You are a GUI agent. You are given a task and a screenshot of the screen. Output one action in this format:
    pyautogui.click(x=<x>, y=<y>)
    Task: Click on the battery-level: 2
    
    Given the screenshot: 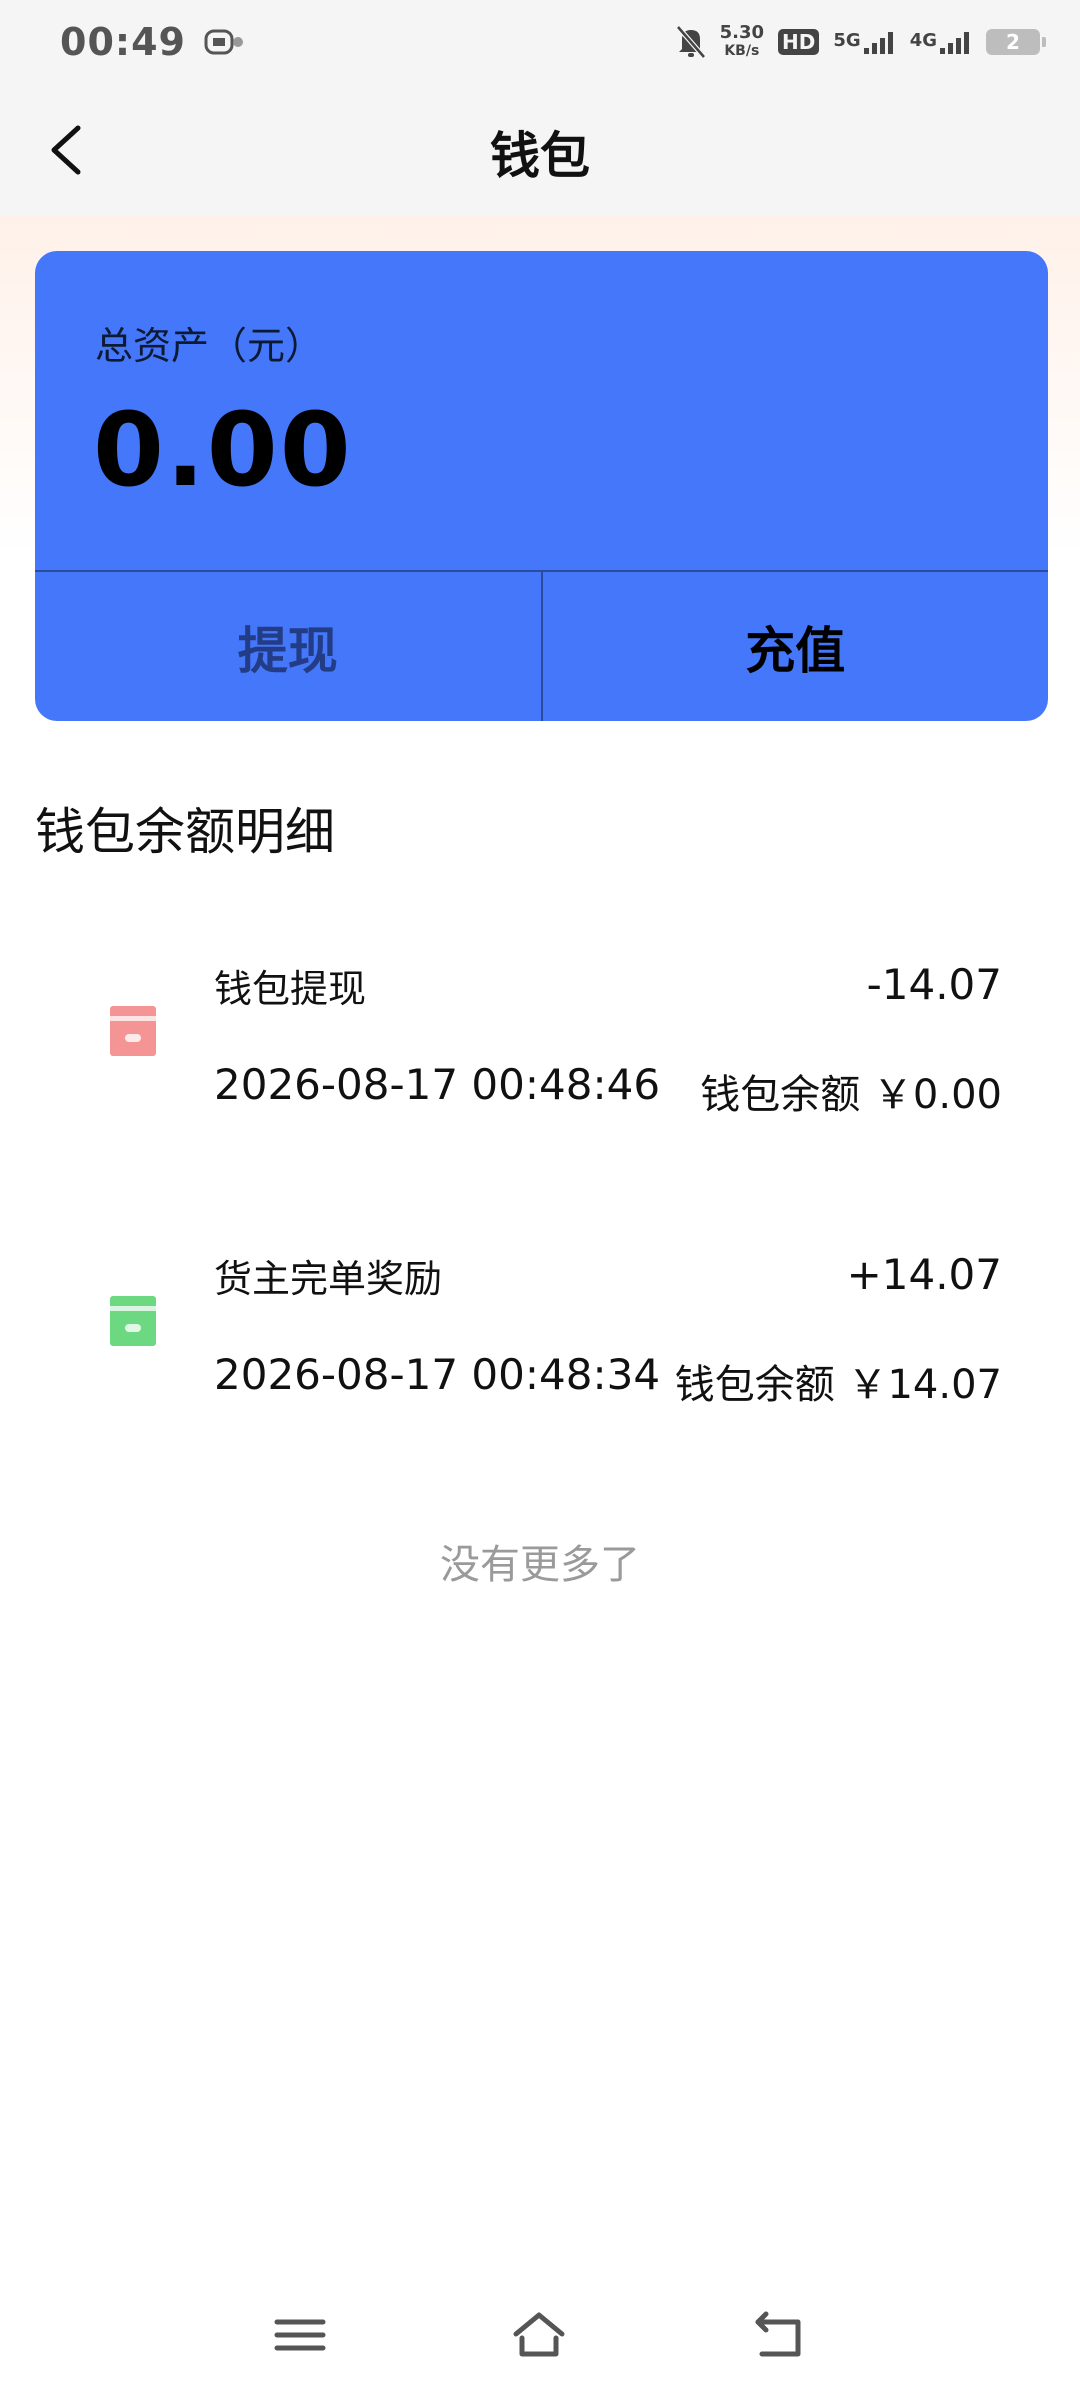 What is the action you would take?
    pyautogui.click(x=1013, y=42)
    